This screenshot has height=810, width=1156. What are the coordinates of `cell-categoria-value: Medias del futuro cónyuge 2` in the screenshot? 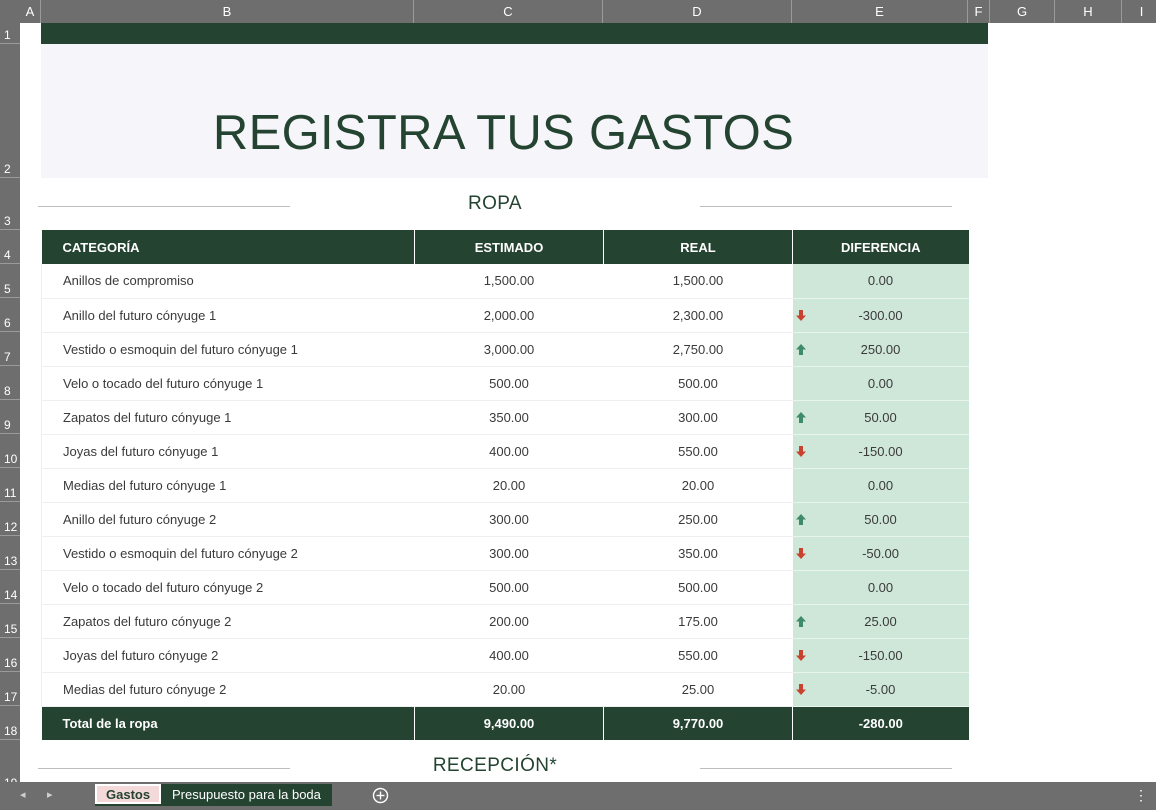 It's located at (145, 689).